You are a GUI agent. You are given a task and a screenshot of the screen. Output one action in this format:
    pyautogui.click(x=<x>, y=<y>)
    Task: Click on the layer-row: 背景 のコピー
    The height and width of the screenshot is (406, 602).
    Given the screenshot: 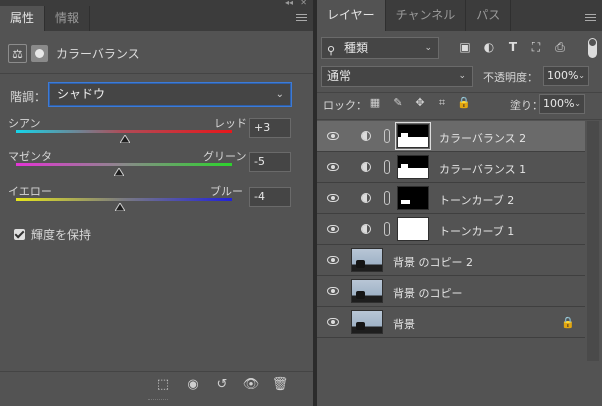 What is the action you would take?
    pyautogui.click(x=451, y=291)
    